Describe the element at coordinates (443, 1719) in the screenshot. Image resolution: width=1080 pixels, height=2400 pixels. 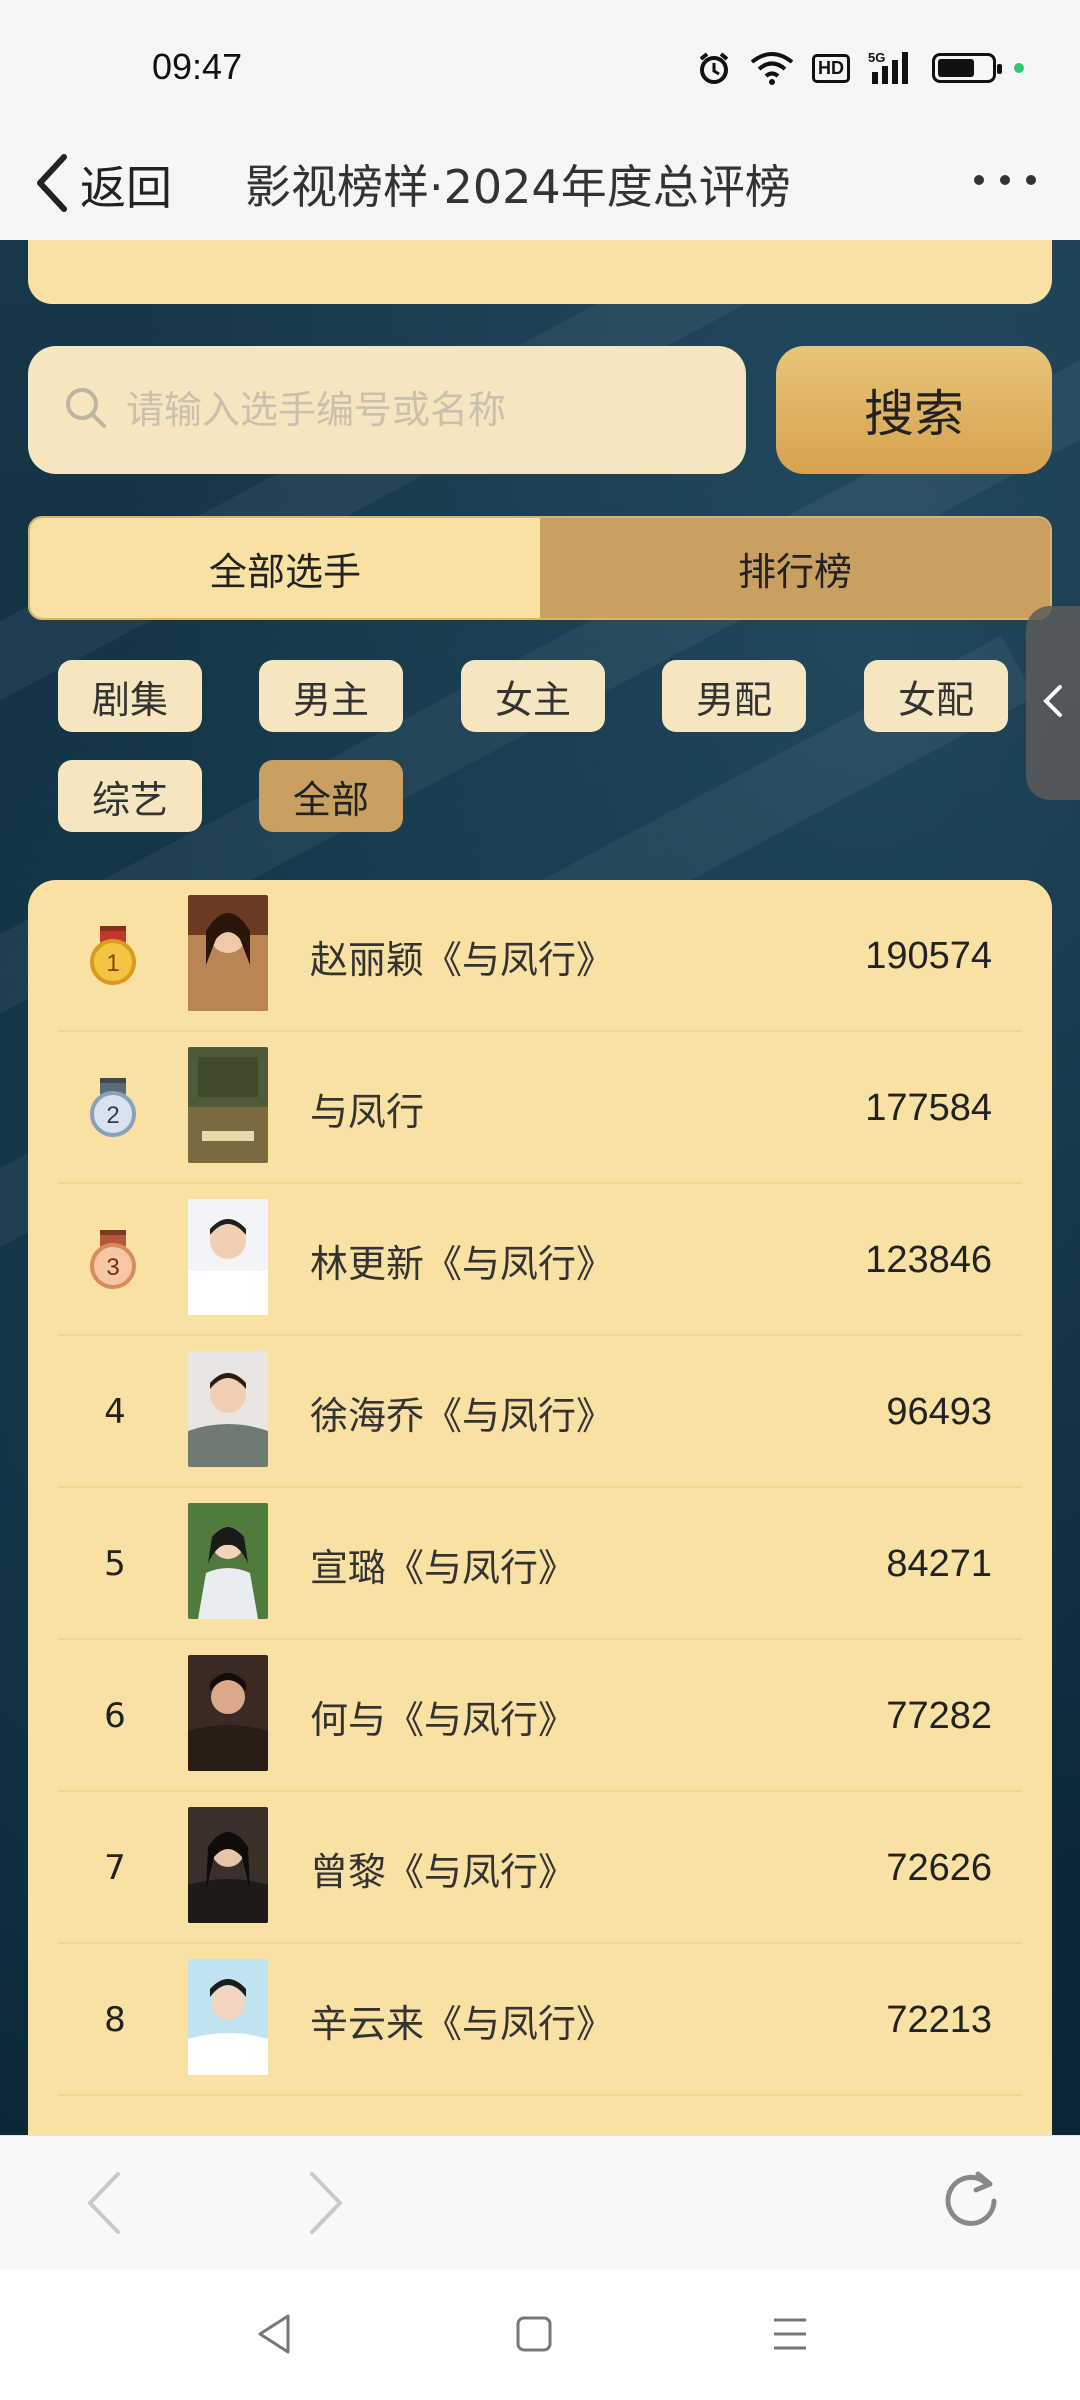
I see `rank-name: 何与《与凤行》` at that location.